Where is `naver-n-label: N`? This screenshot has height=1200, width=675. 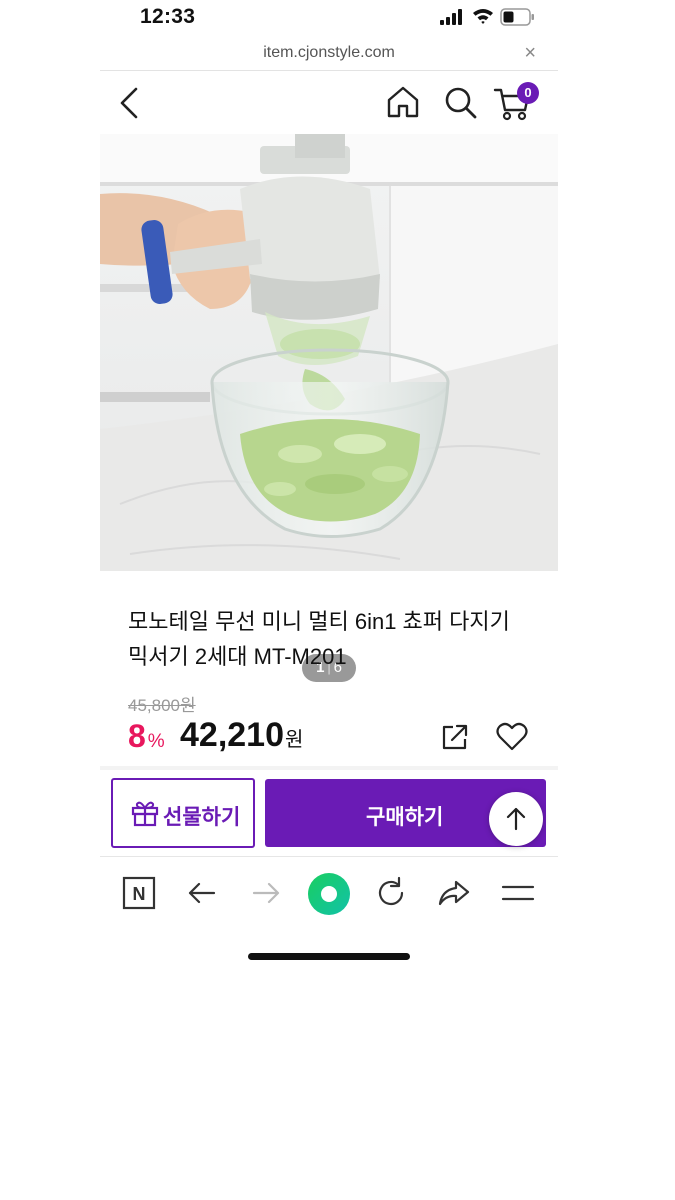
naver-n-label: N is located at coordinates (139, 894).